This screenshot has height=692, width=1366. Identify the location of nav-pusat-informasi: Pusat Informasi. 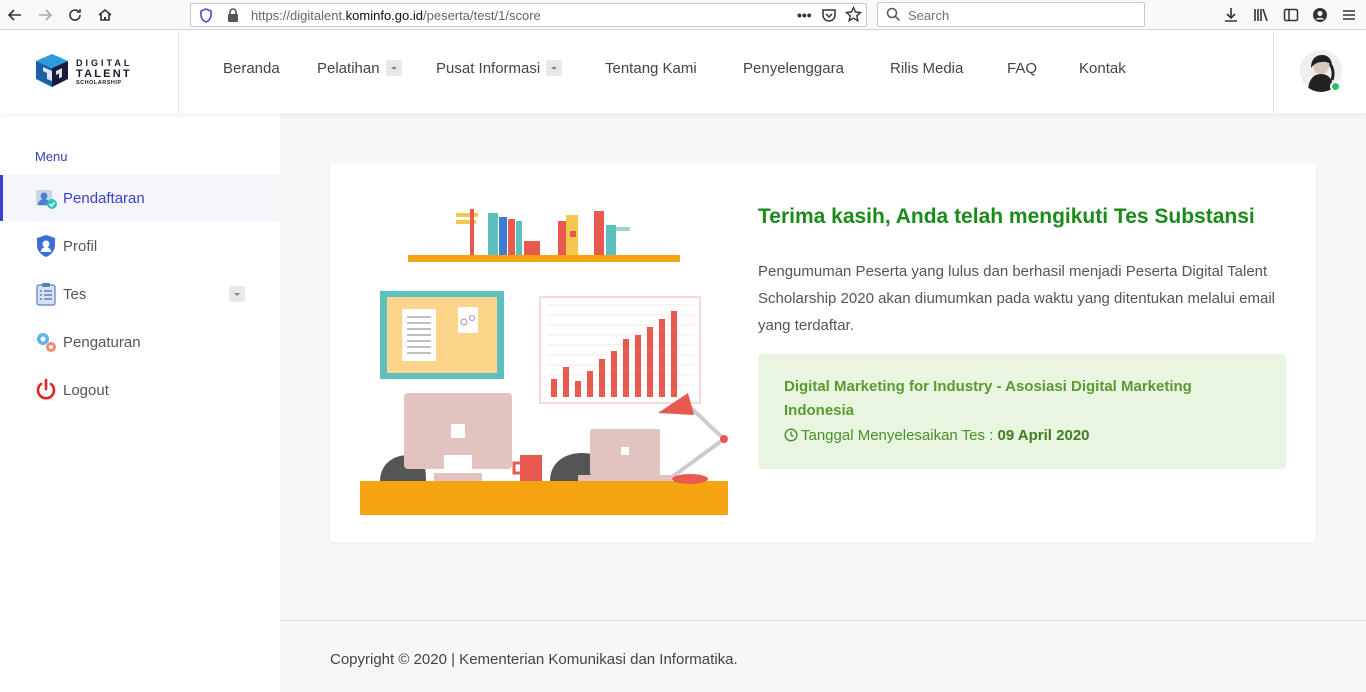
(499, 68).